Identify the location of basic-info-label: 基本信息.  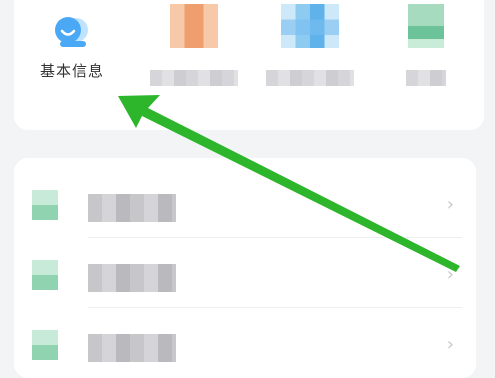
(71, 71).